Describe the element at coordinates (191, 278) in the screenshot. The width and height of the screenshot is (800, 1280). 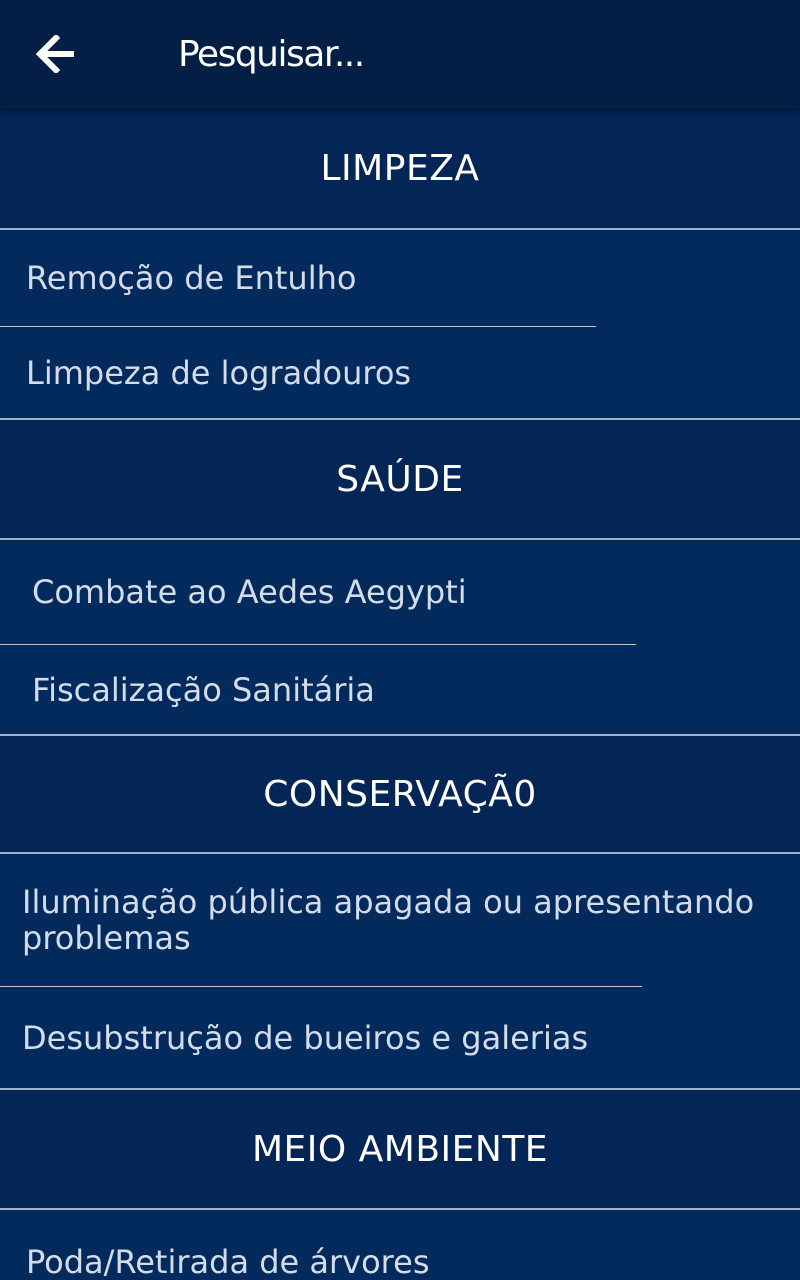
I see `list-item-label: Remoção de Entulho` at that location.